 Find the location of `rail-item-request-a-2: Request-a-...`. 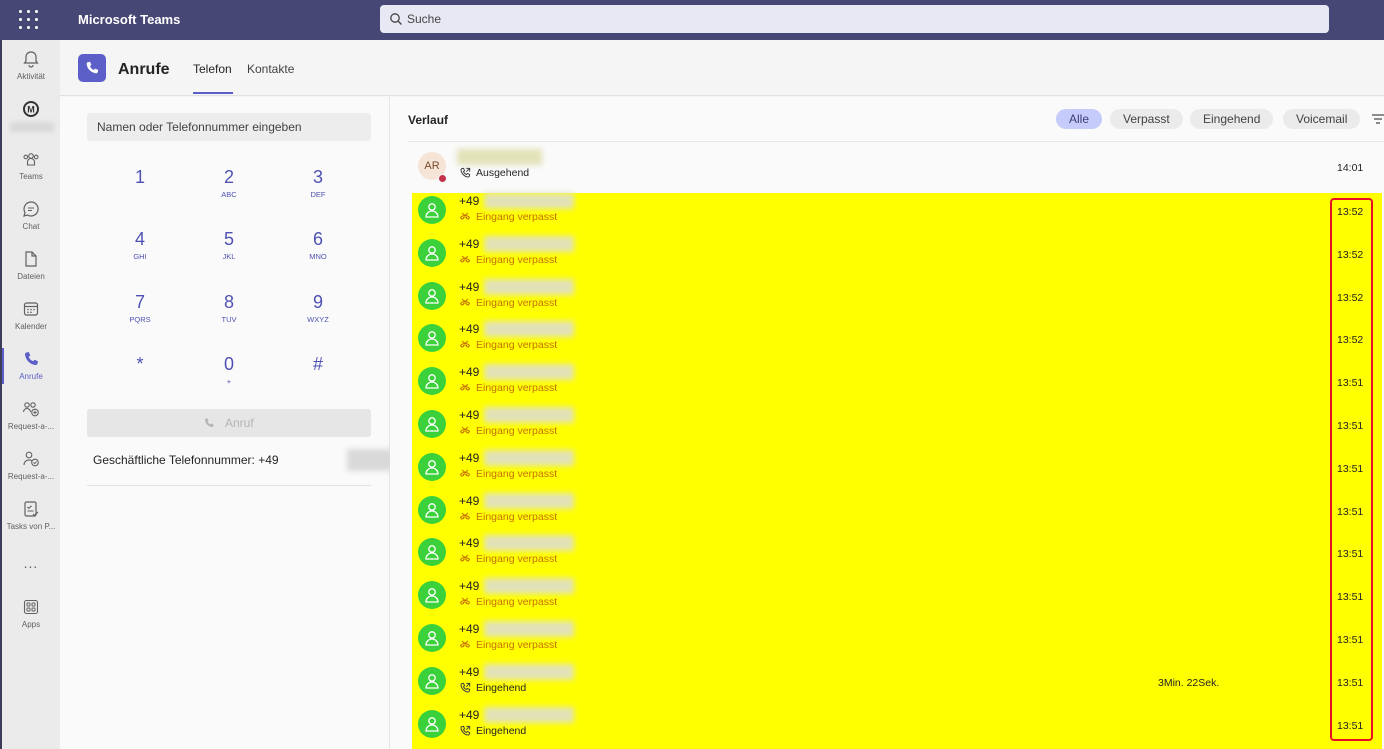

rail-item-request-a-2: Request-a-... is located at coordinates (31, 466).